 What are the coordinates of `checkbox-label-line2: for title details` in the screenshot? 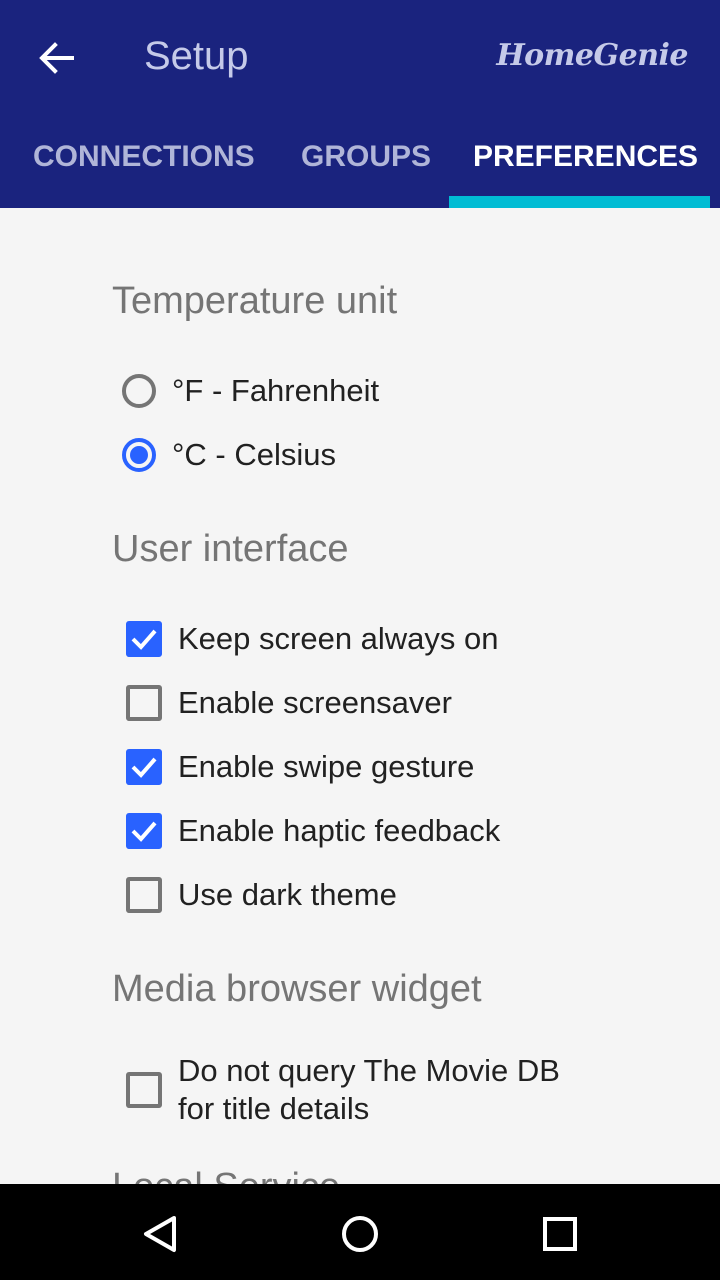 It's located at (274, 1108).